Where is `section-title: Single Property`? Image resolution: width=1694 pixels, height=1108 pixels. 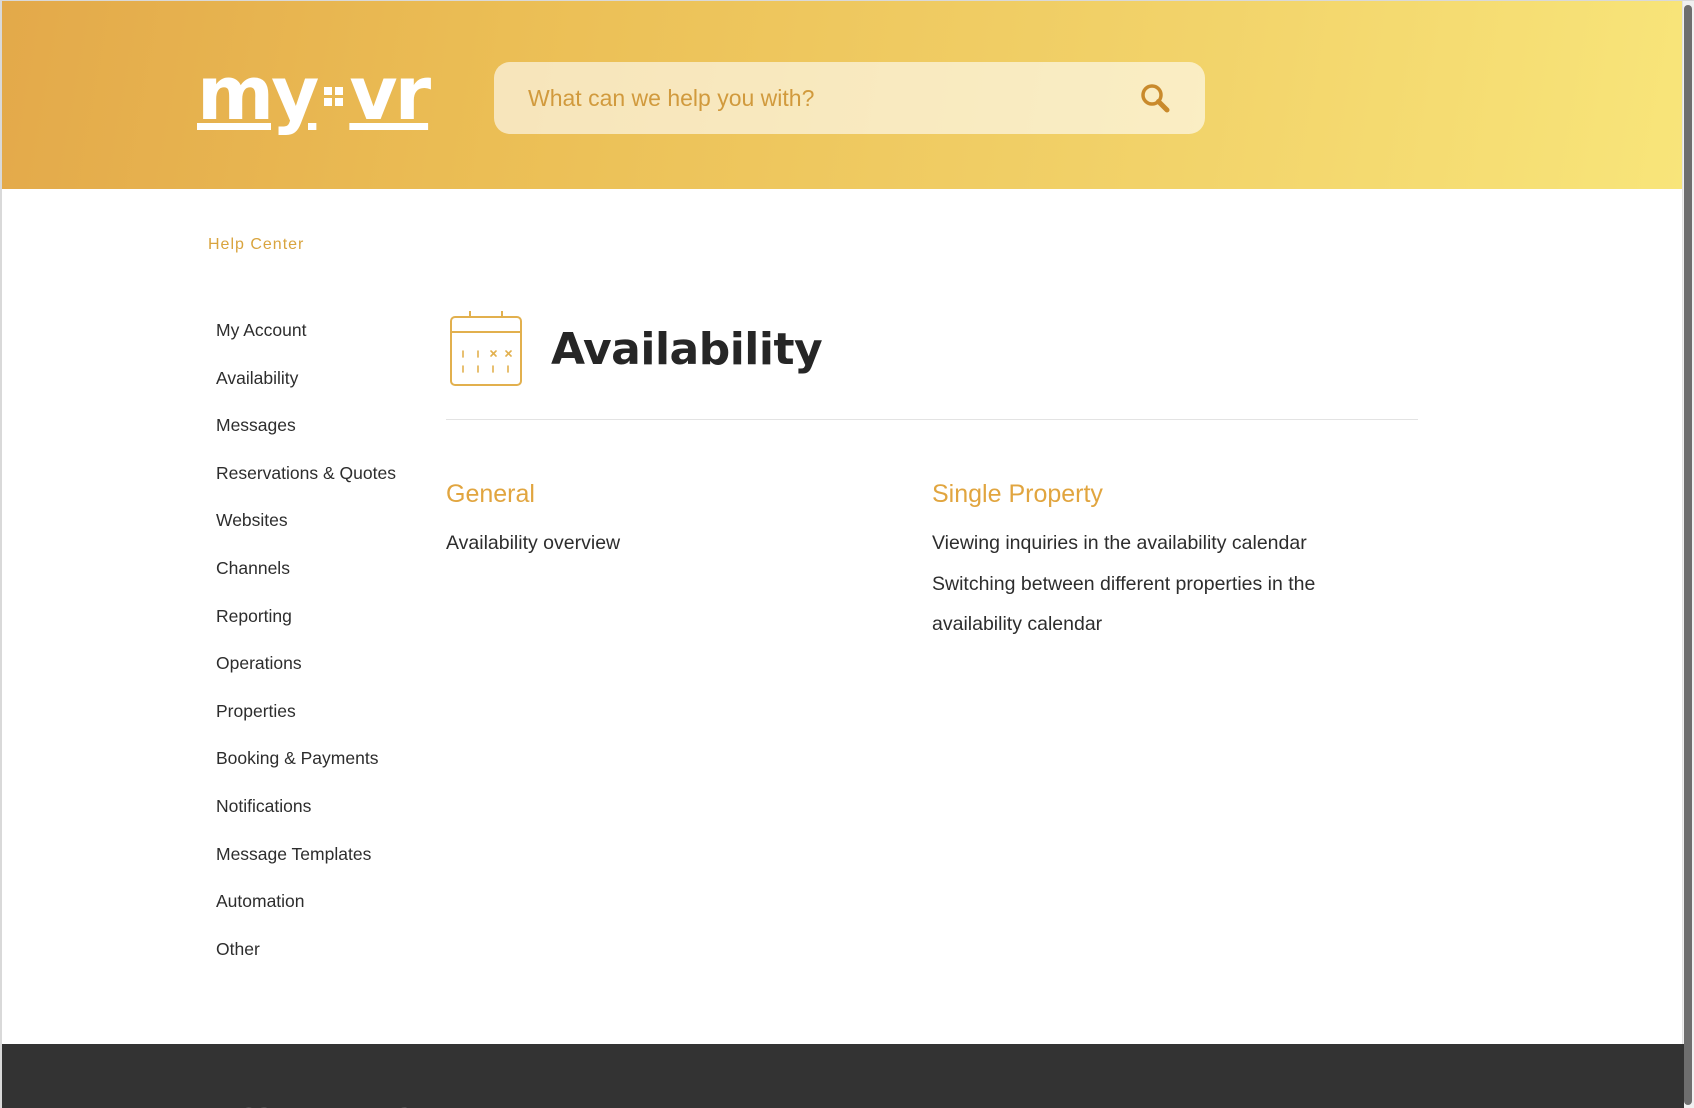
section-title: Single Property is located at coordinates (1175, 494).